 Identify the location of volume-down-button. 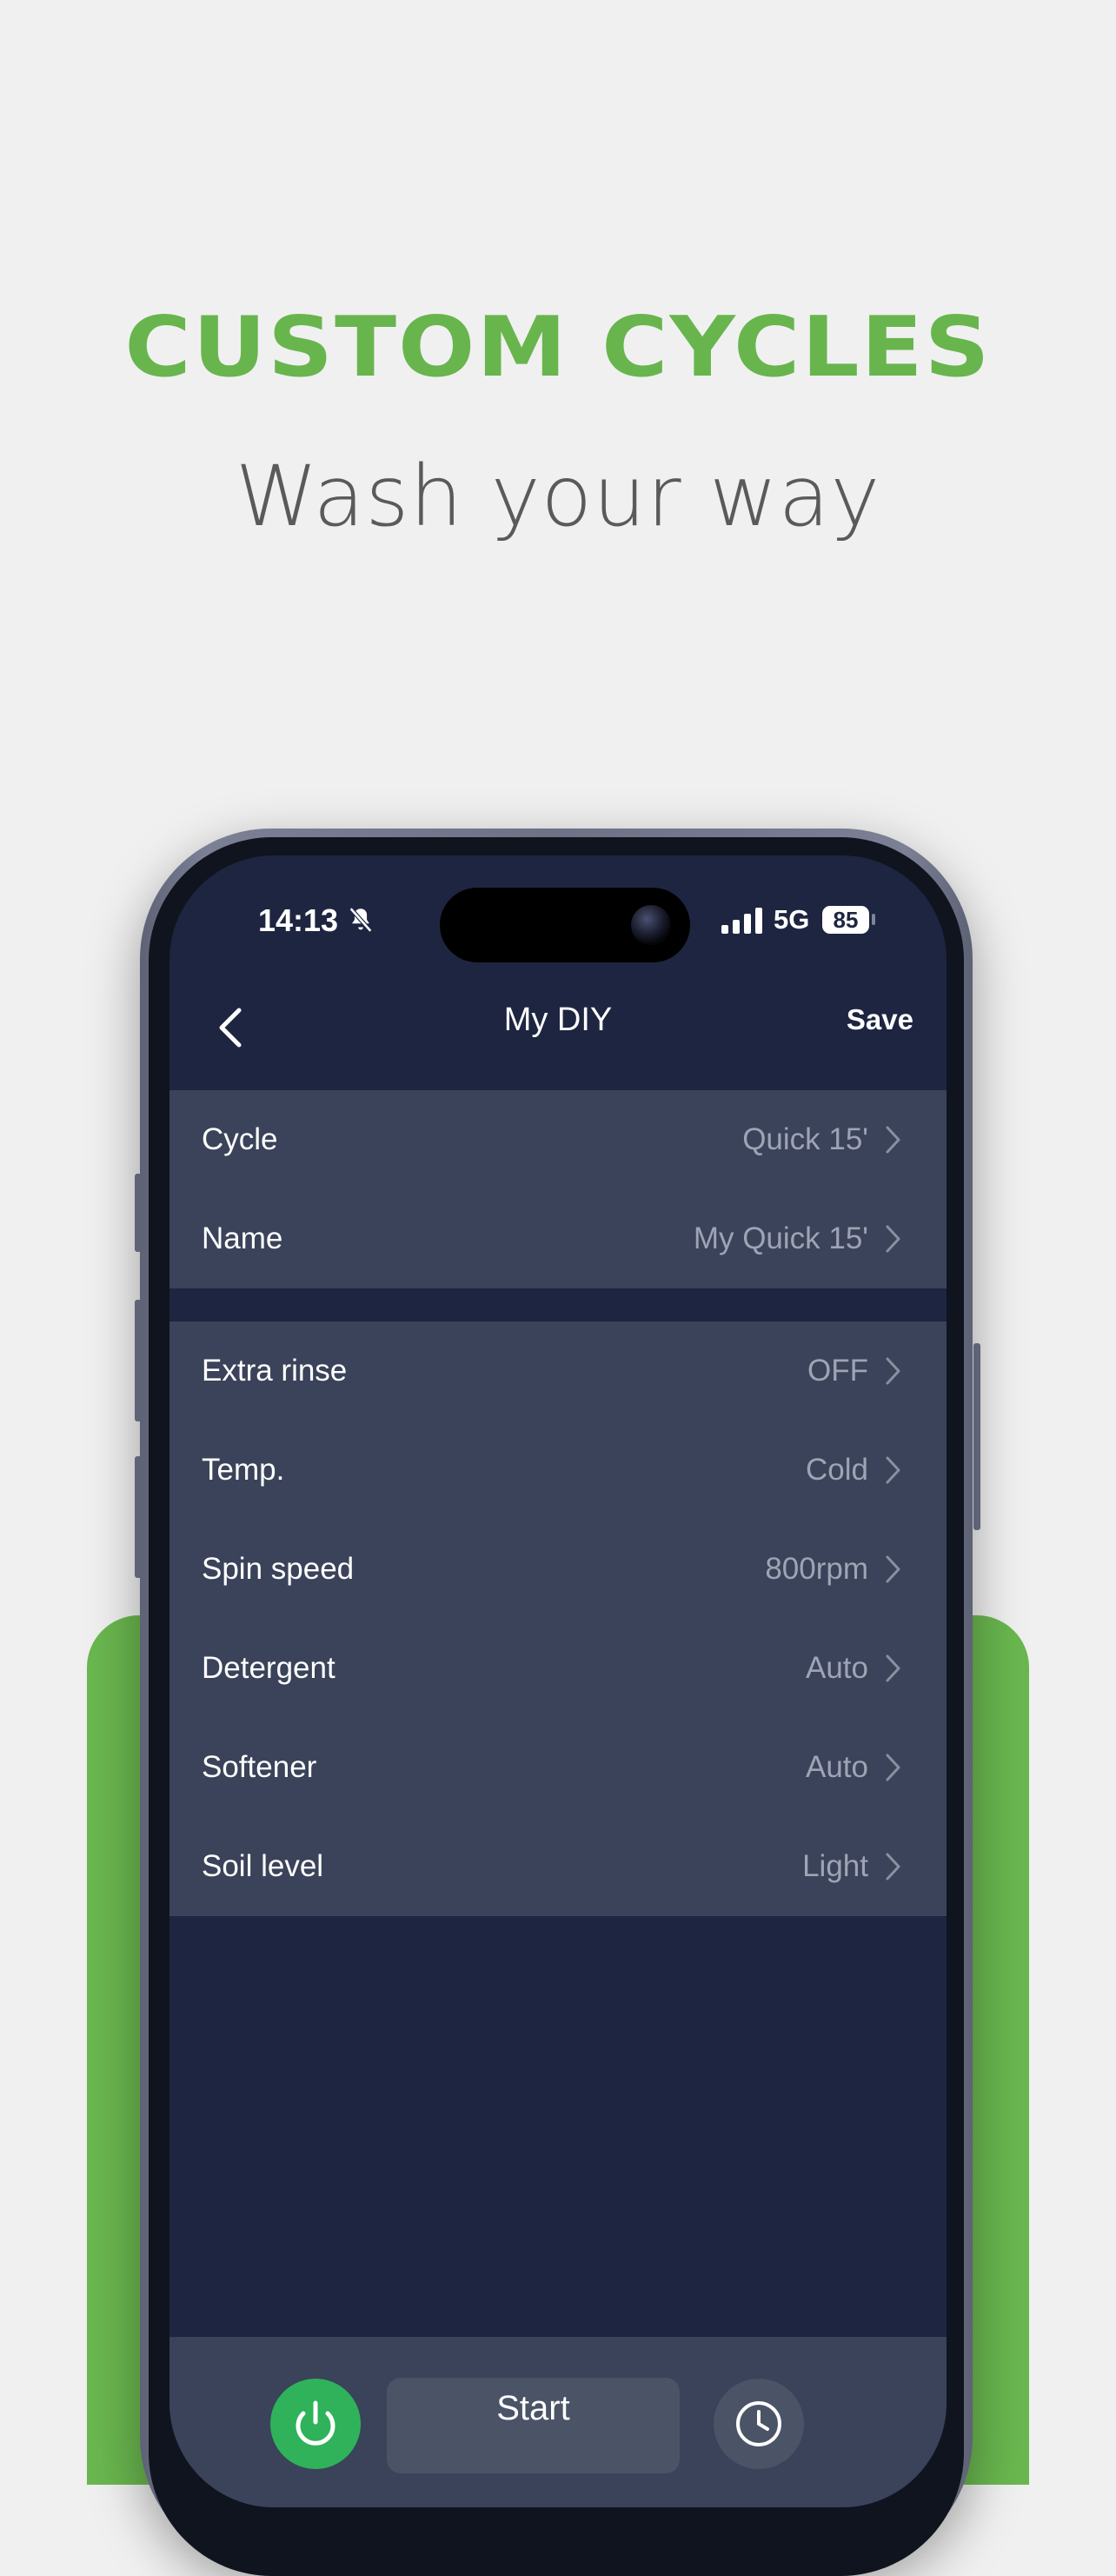
(139, 1517).